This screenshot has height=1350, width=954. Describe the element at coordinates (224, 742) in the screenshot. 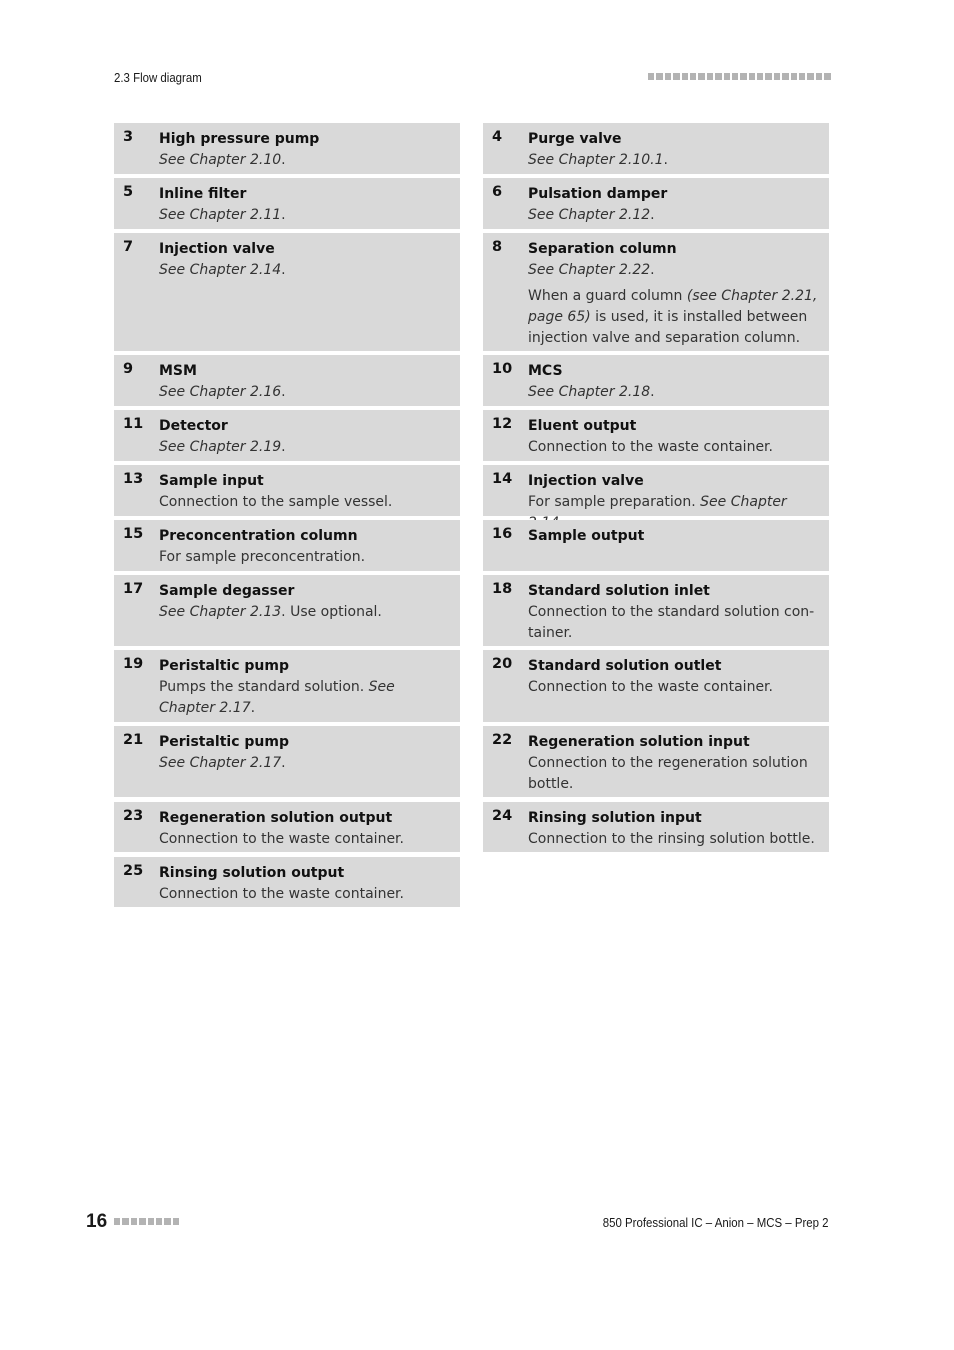

I see `item-title: Peristaltic pump` at that location.